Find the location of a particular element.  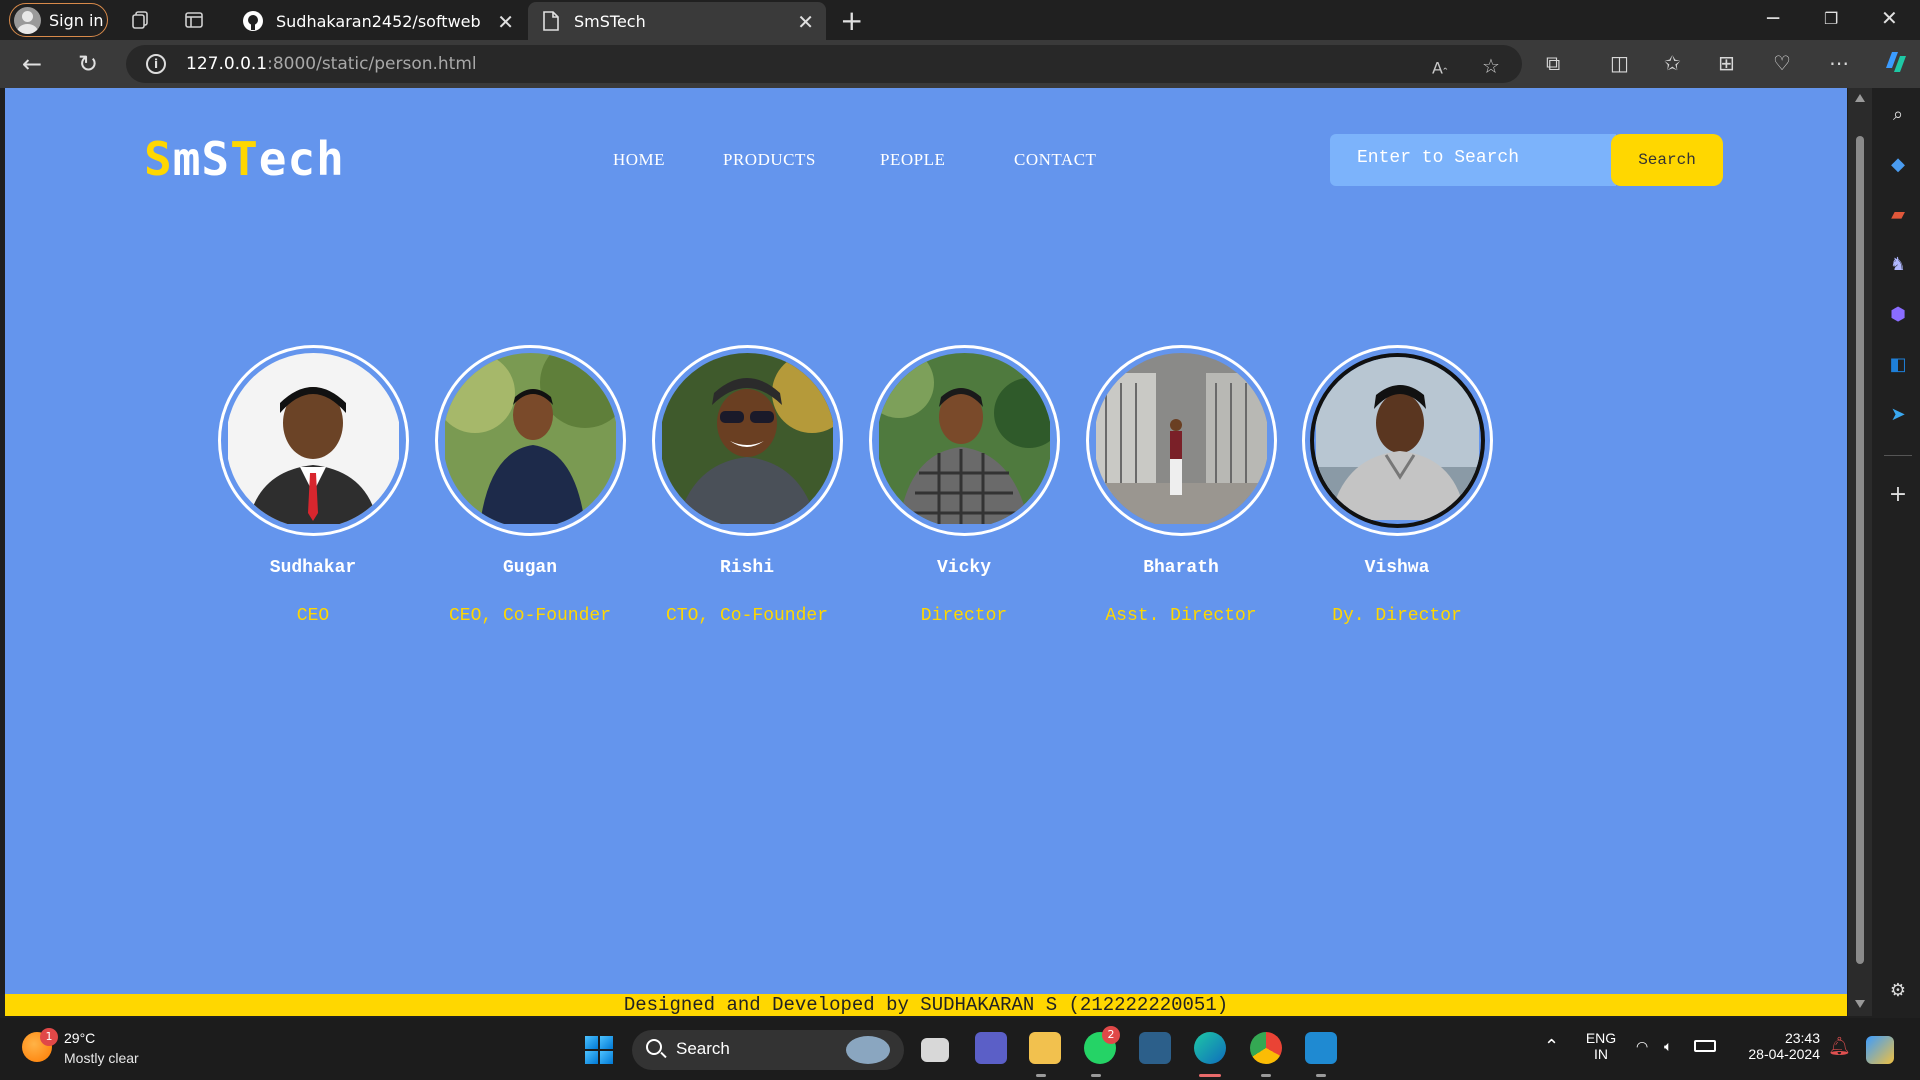

nav-home: HOME is located at coordinates (639, 160).